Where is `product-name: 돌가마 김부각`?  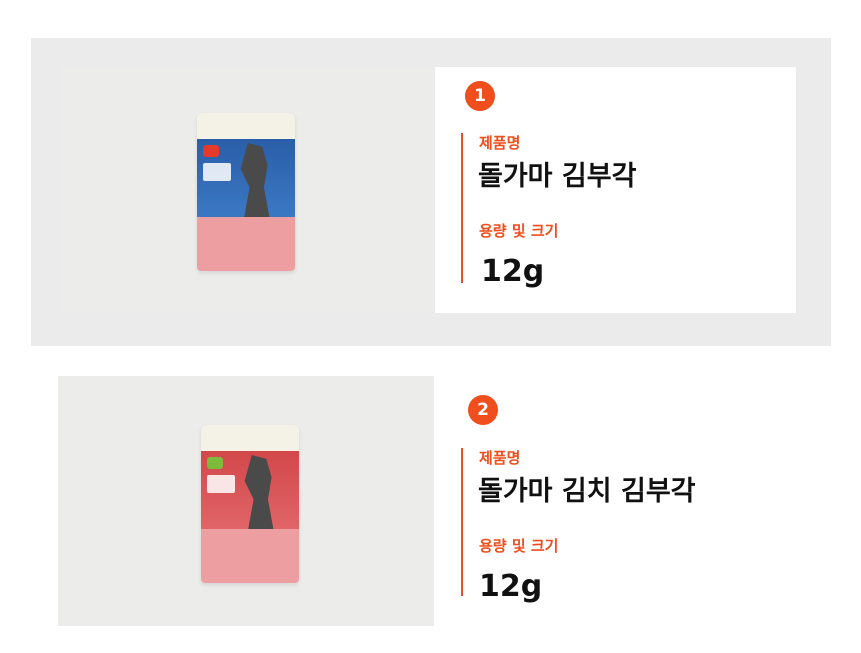 product-name: 돌가마 김부각 is located at coordinates (557, 176).